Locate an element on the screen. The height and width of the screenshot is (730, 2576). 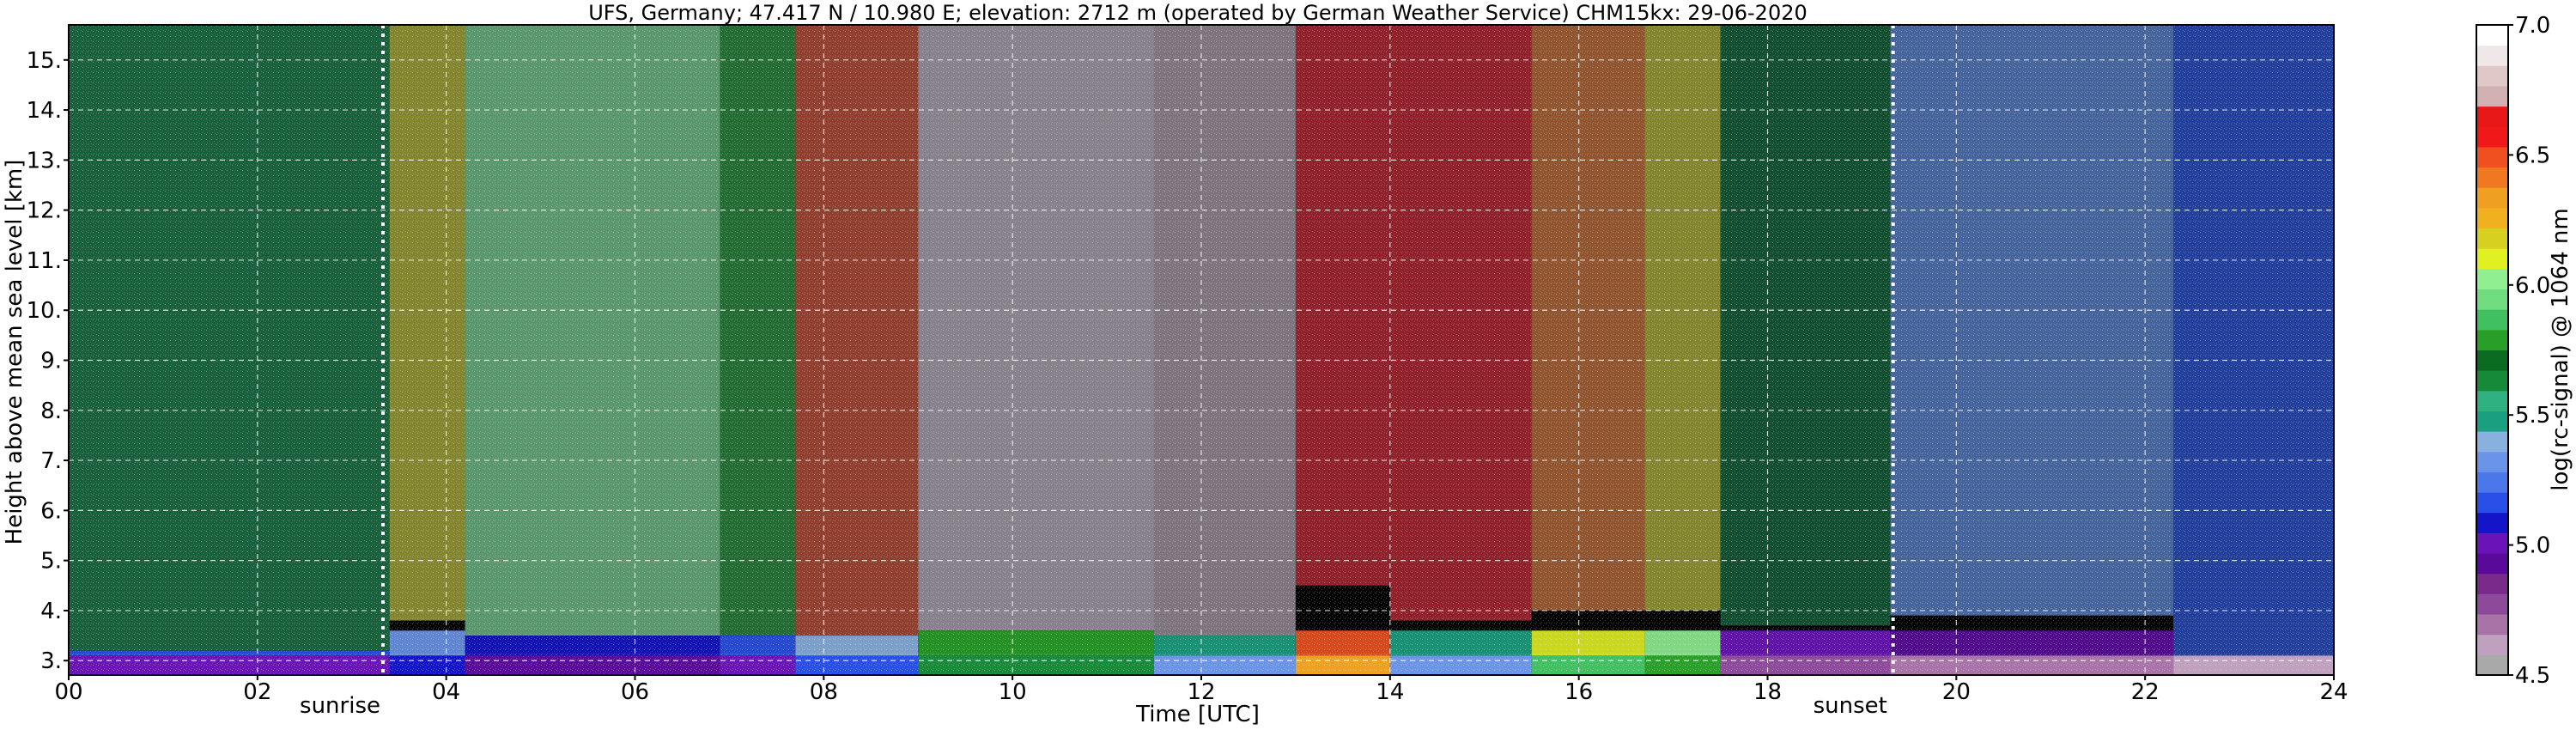
y-tick-label-8: 11. is located at coordinates (44, 261).